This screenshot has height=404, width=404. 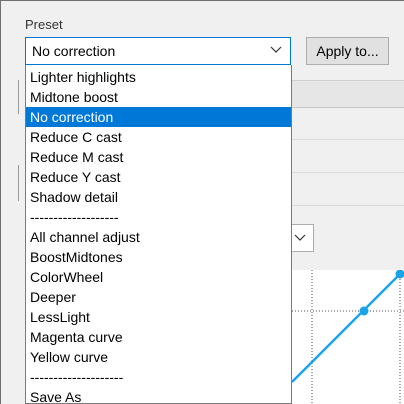 I want to click on dropdown-option: Magenta curve, so click(x=158, y=337).